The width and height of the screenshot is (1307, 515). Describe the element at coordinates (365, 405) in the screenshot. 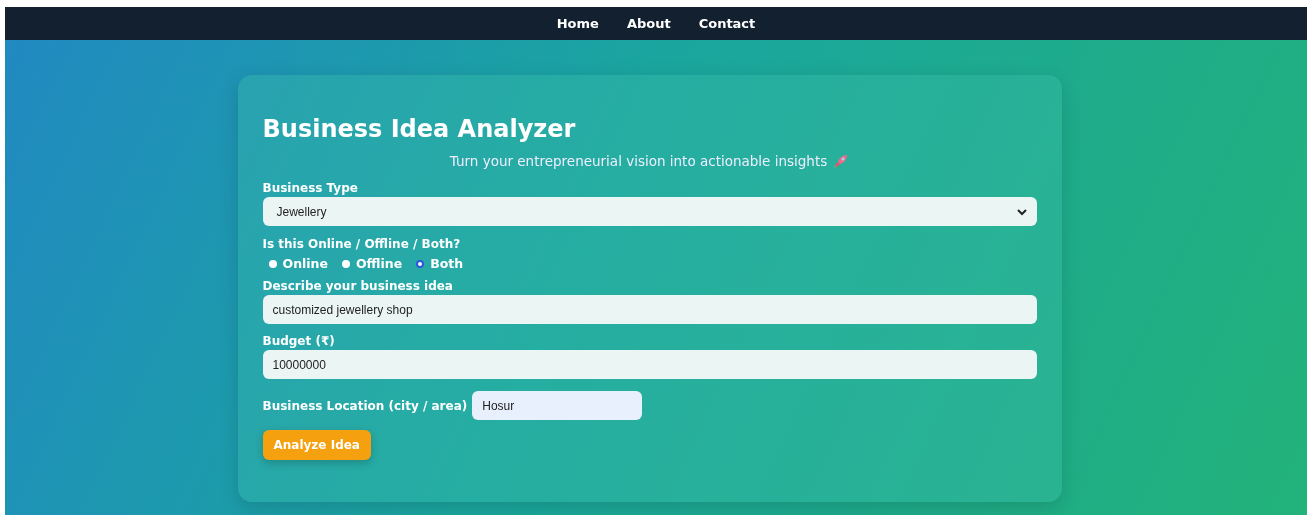

I see `field-label: Business Location (city / area)` at that location.